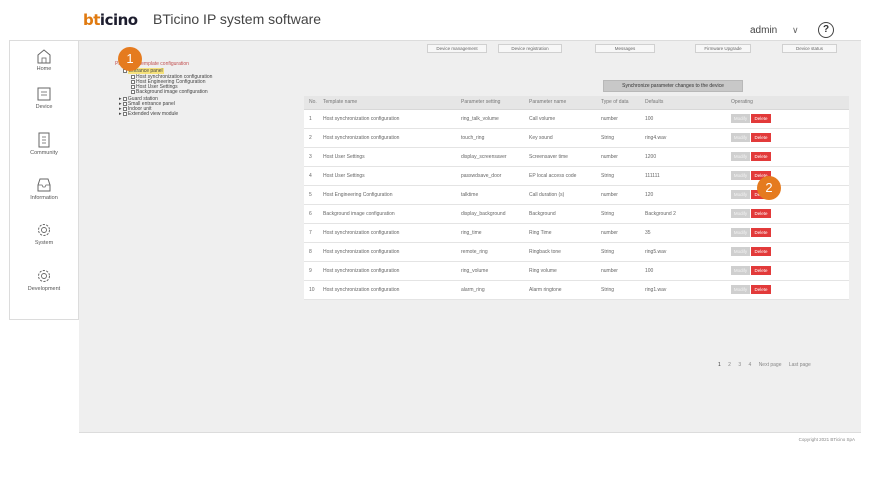 This screenshot has height=488, width=890. I want to click on sidebar-item-label: Home, so click(44, 69).